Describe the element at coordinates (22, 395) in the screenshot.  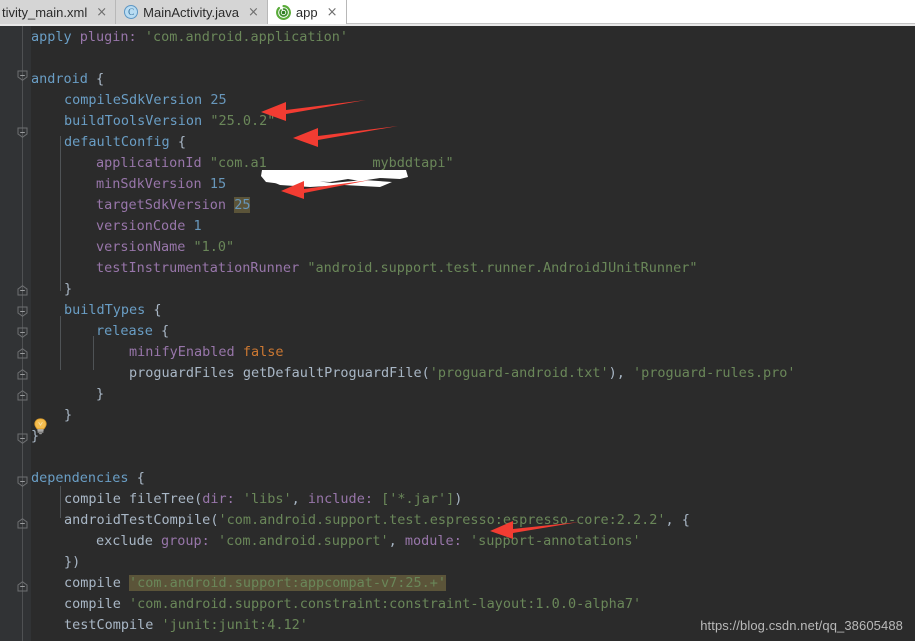
I see `fold-marker-android-end` at that location.